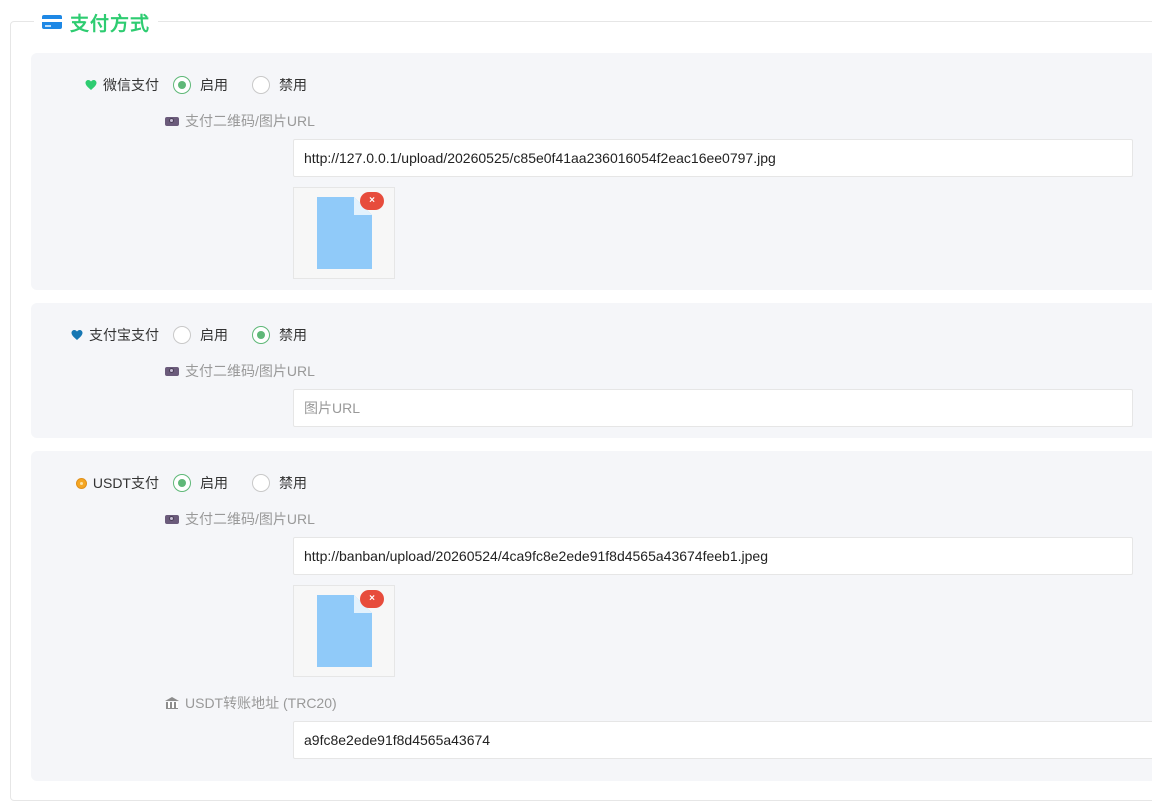  What do you see at coordinates (713, 158) in the screenshot?
I see `wechat-qr-url-input` at bounding box center [713, 158].